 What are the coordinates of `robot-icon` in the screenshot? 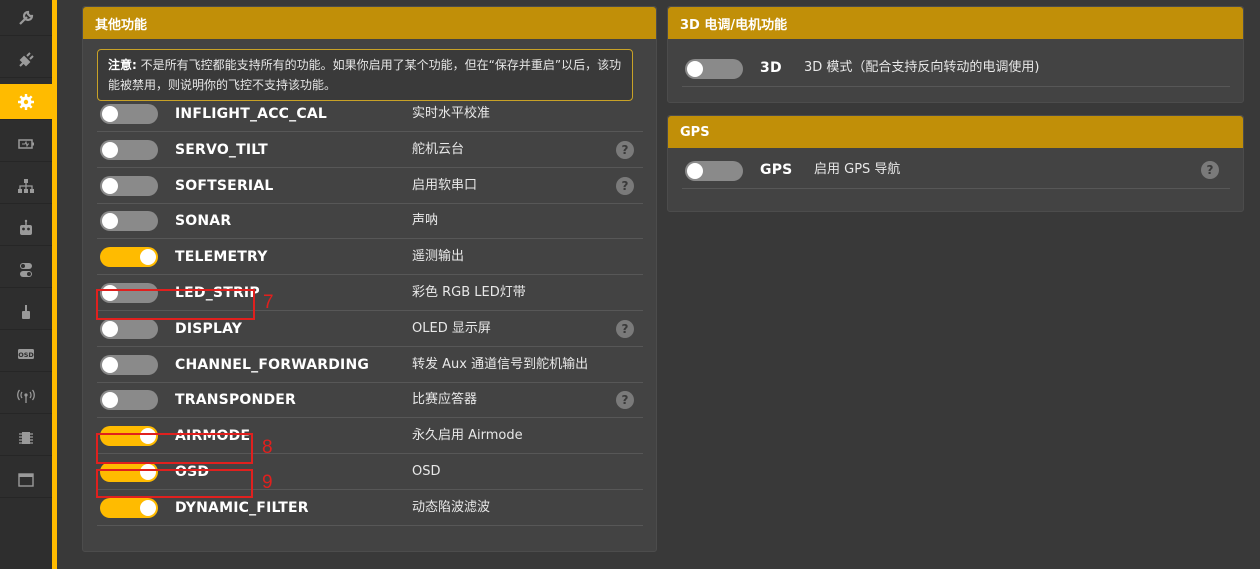 It's located at (26, 227).